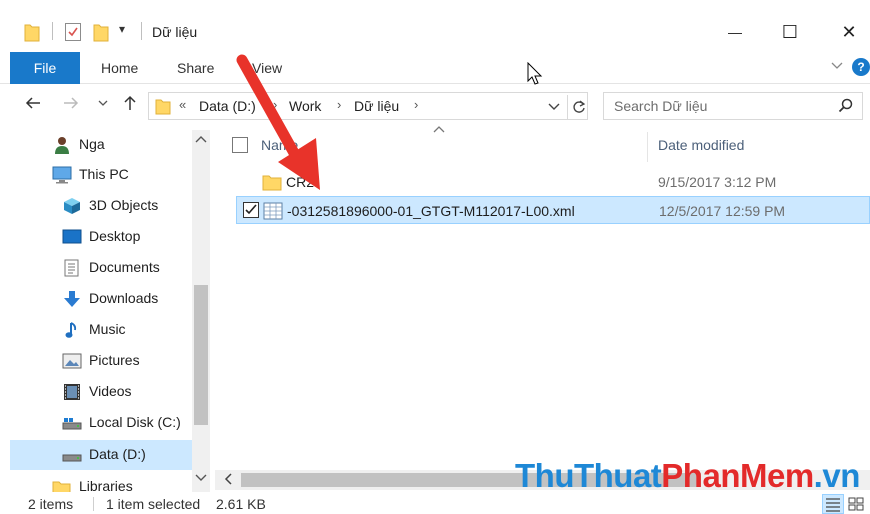 The width and height of the screenshot is (870, 514). What do you see at coordinates (228, 479) in the screenshot?
I see `scroll-left-icon` at bounding box center [228, 479].